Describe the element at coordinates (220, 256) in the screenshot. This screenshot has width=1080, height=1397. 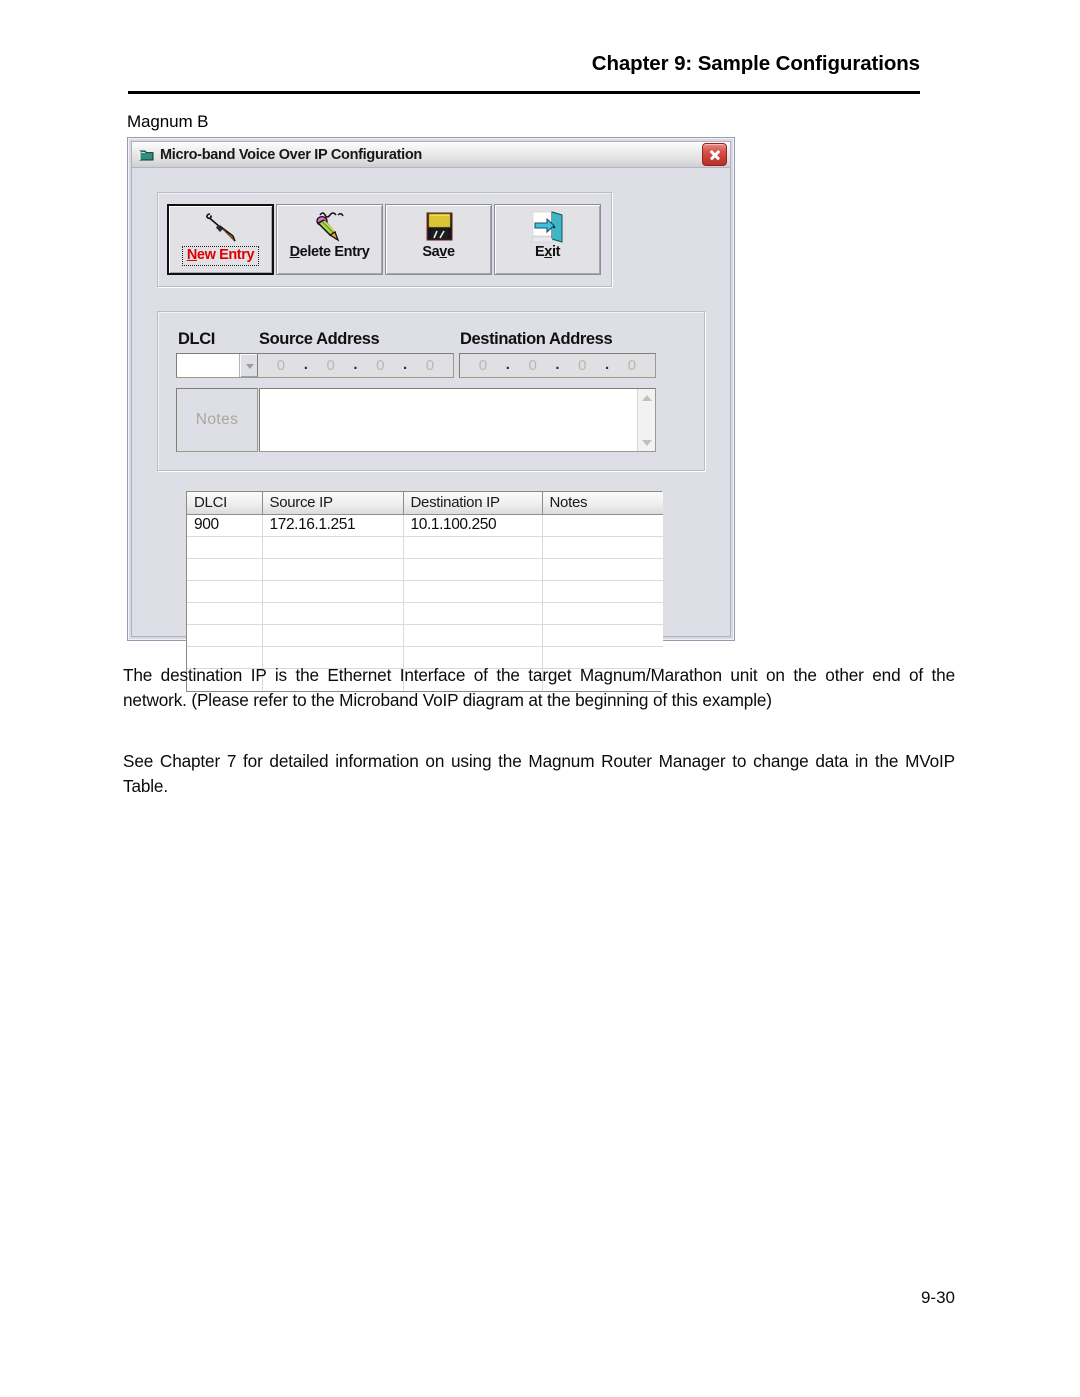
I see `new-entry-label: New Entry` at that location.